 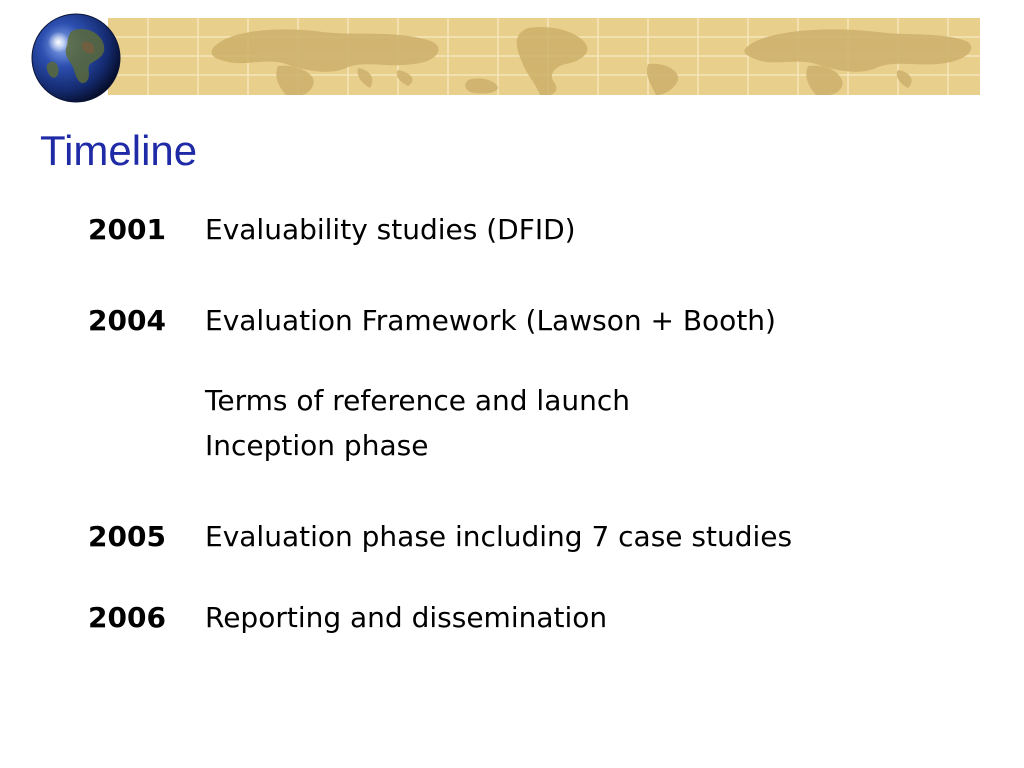 I want to click on timeline-year-2001: 2001, so click(x=127, y=229).